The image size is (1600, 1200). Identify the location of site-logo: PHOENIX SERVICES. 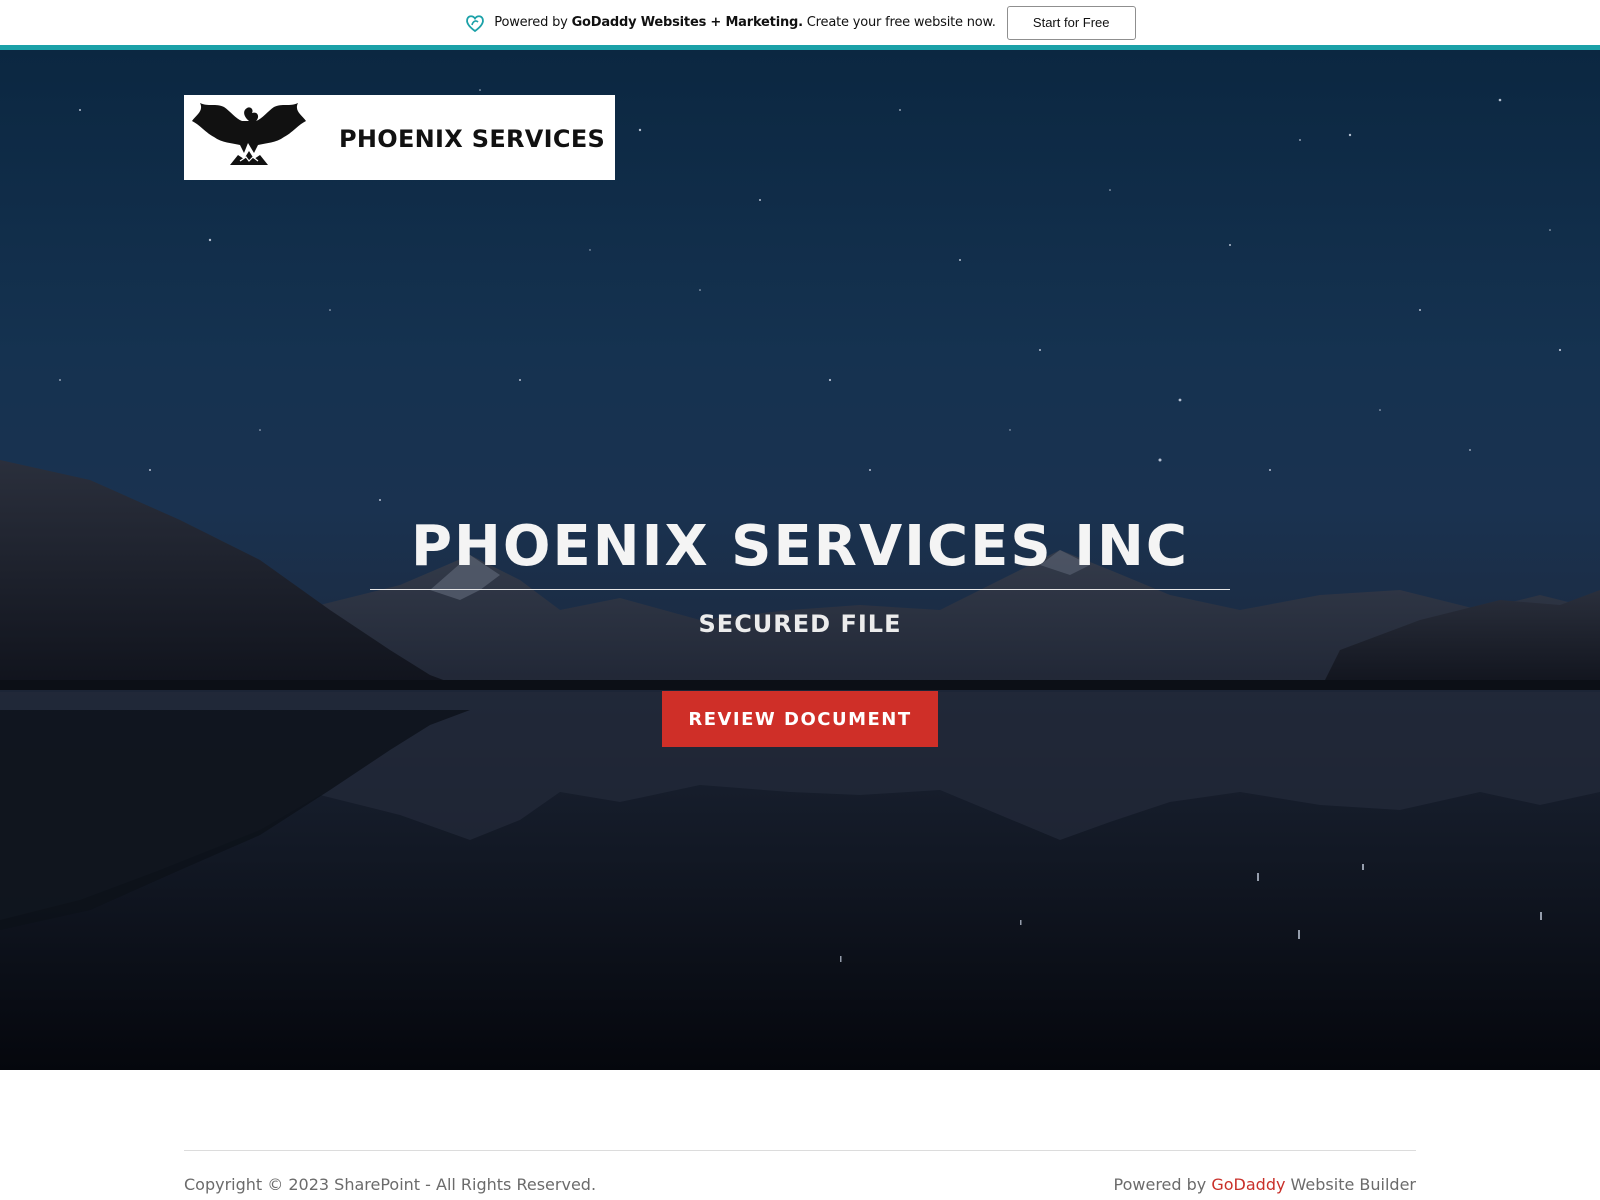
(399, 137).